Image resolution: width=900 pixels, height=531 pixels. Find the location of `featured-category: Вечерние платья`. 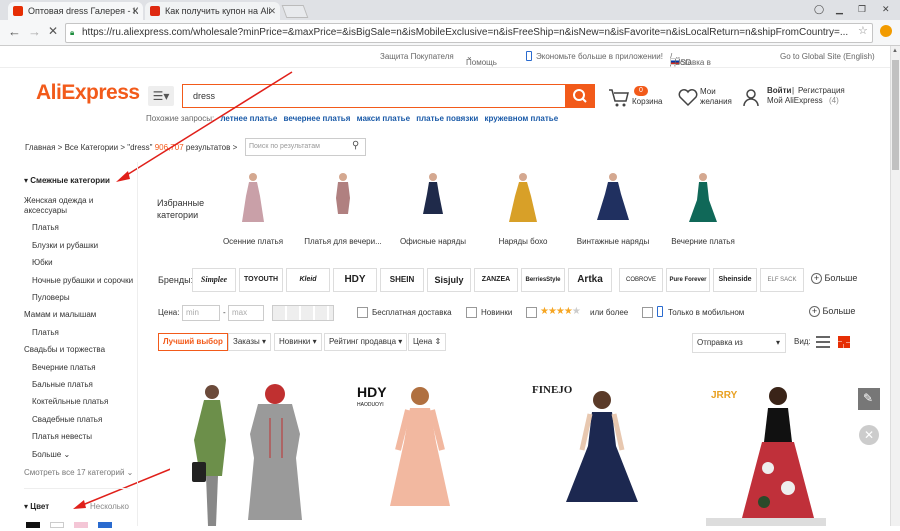

featured-category: Вечерние платья is located at coordinates (703, 209).